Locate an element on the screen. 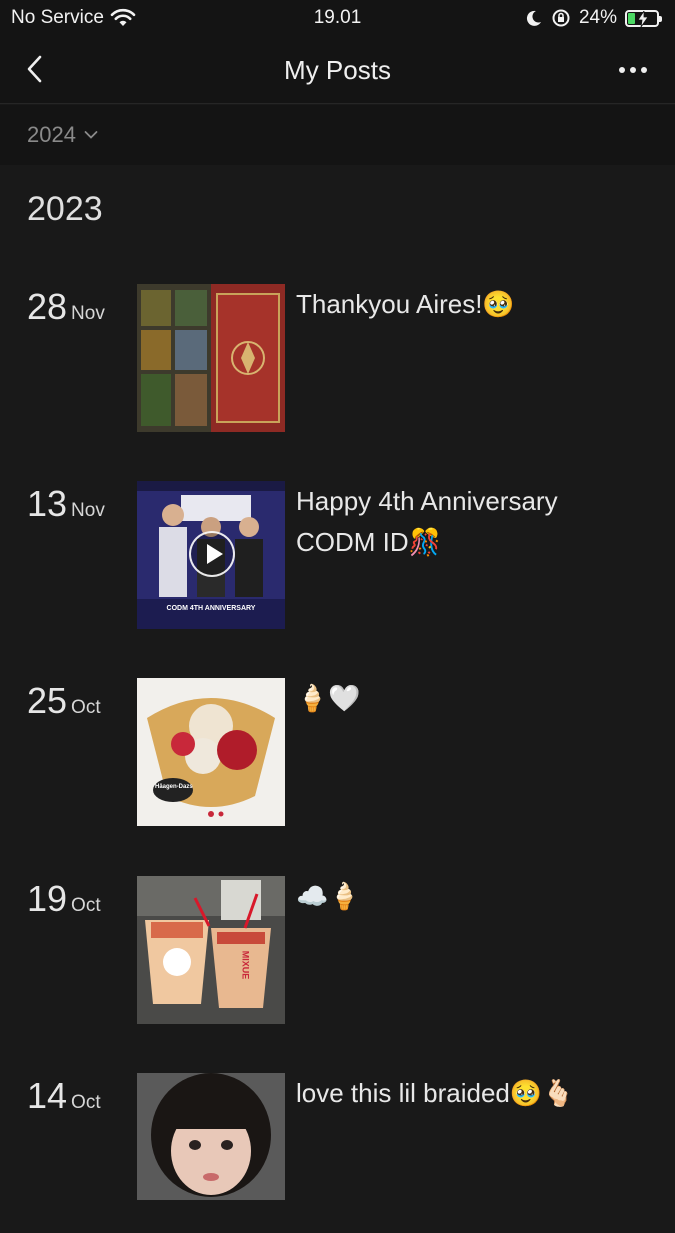 The image size is (675, 1233). more-options-button is located at coordinates (633, 70).